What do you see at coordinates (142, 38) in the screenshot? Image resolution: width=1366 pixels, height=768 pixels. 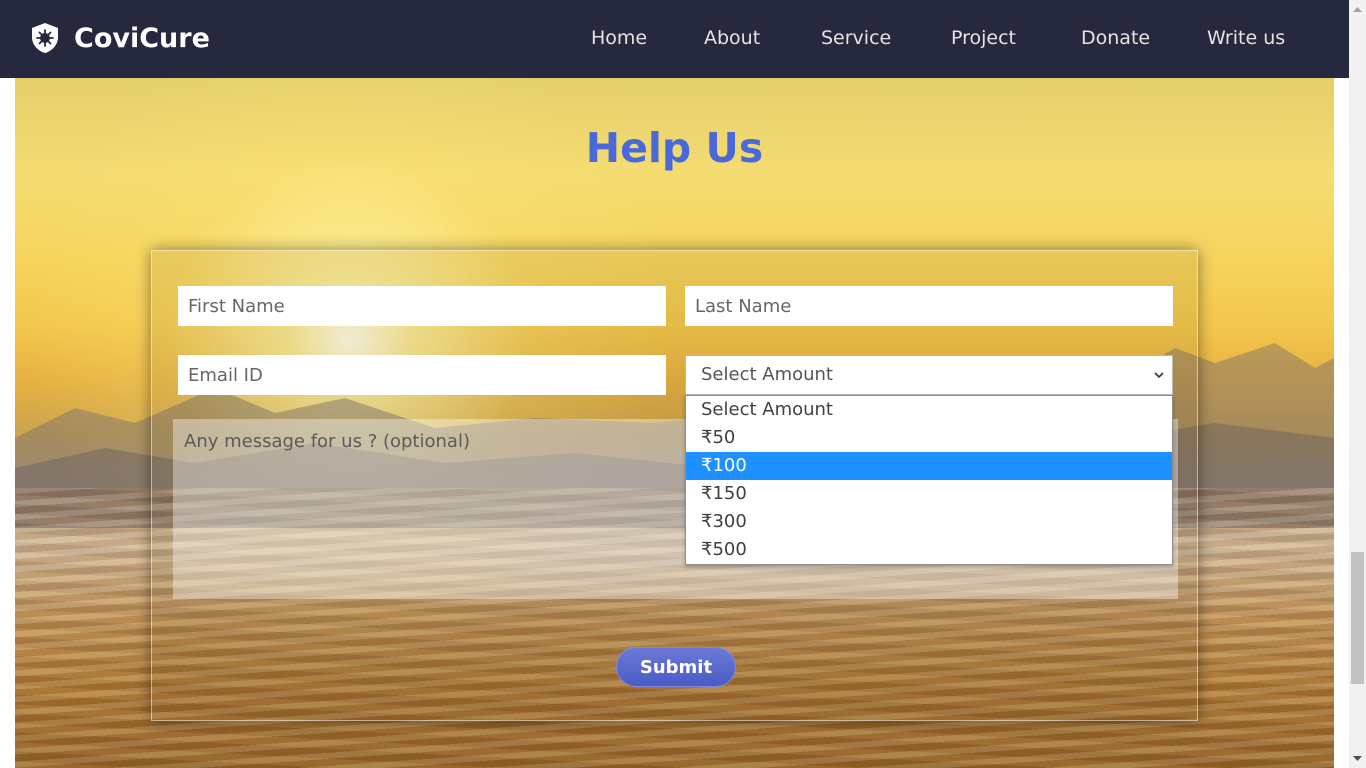 I see `brand-name: CoviCure` at bounding box center [142, 38].